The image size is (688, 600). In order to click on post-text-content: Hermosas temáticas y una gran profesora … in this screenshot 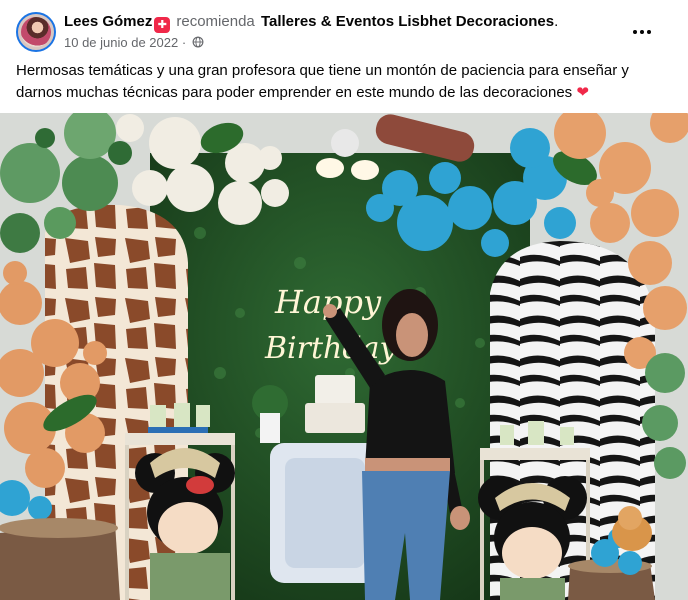, I will do `click(322, 81)`.